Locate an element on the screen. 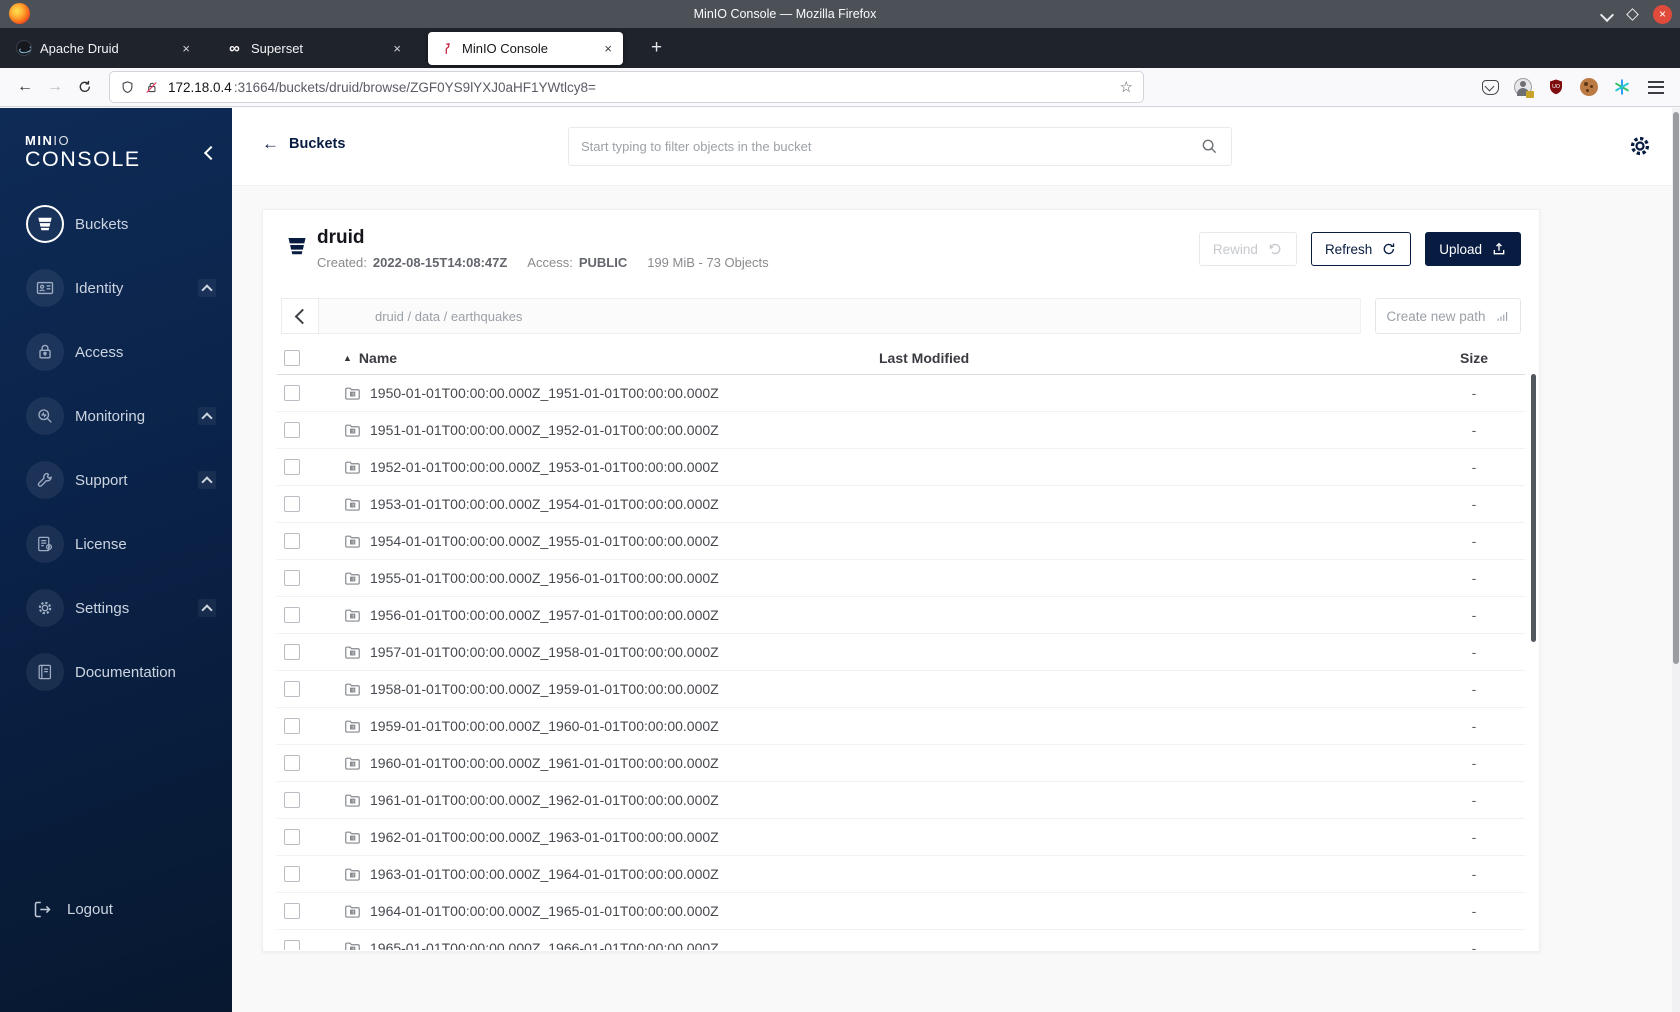  page-scrollbar is located at coordinates (1676, 560).